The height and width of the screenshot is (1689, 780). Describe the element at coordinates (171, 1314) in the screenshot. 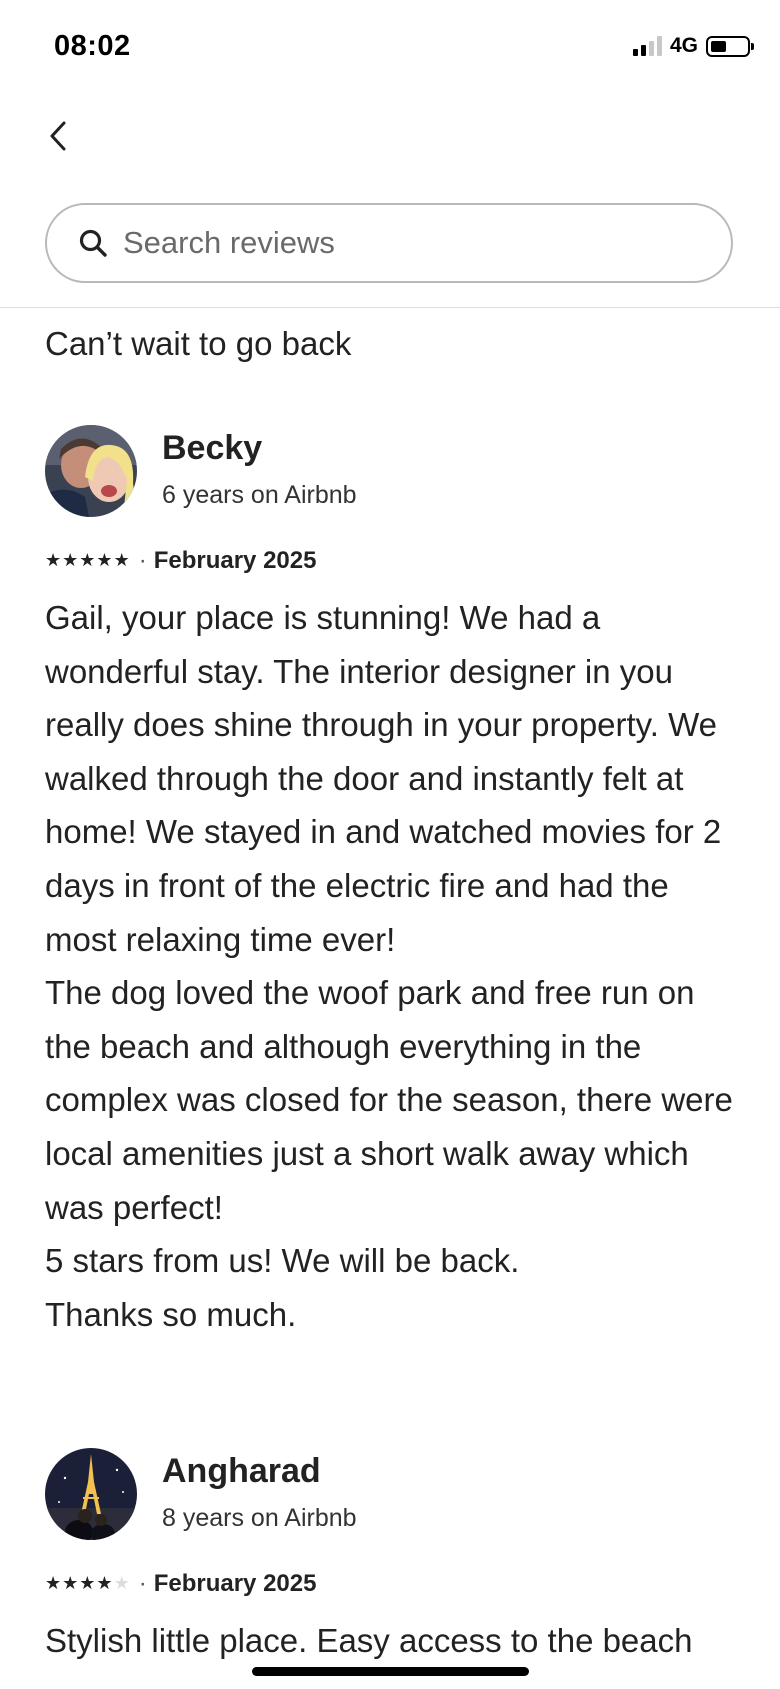

I see `review-paragraph: Thanks so much.` at that location.